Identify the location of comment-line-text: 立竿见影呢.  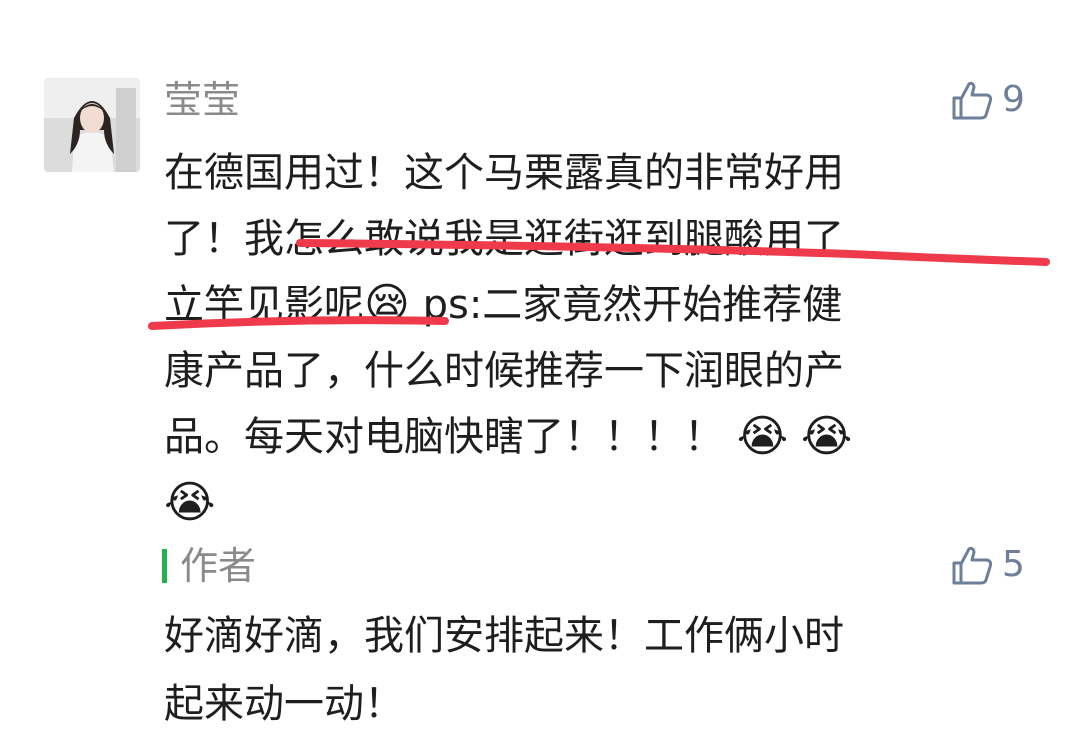
(264, 305).